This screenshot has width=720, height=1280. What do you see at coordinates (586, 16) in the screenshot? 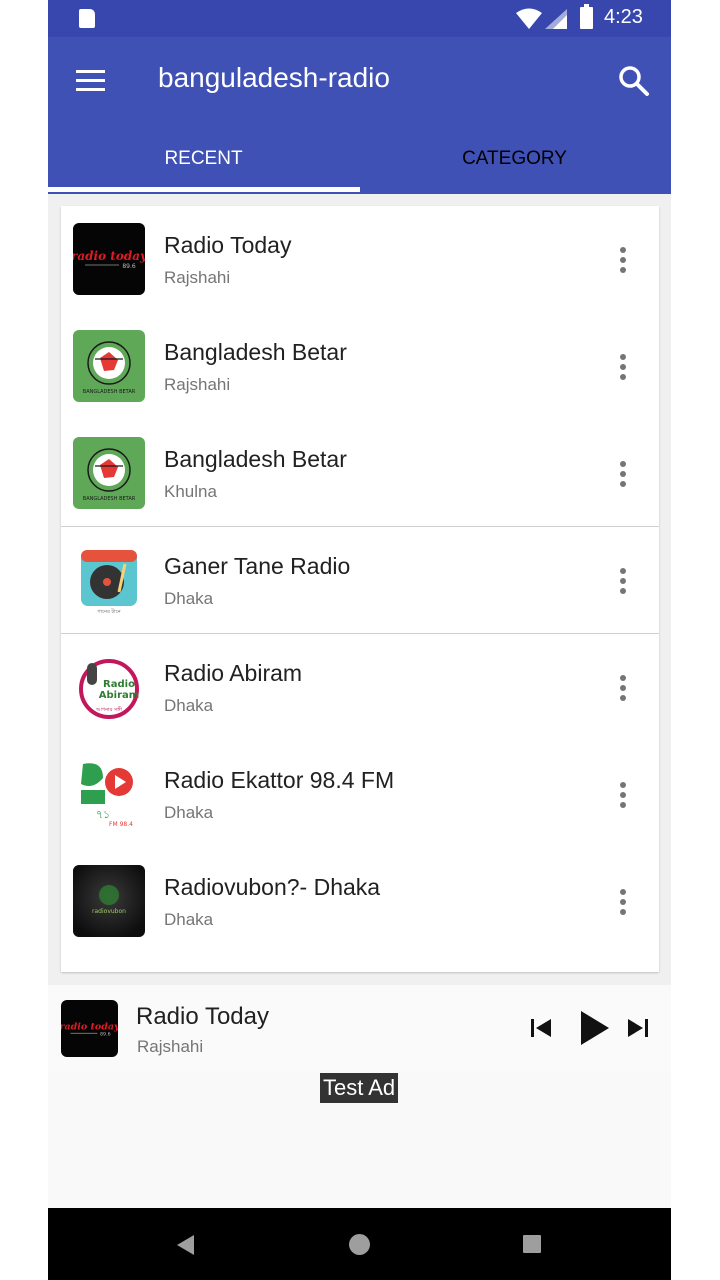
I see `battery-icon` at bounding box center [586, 16].